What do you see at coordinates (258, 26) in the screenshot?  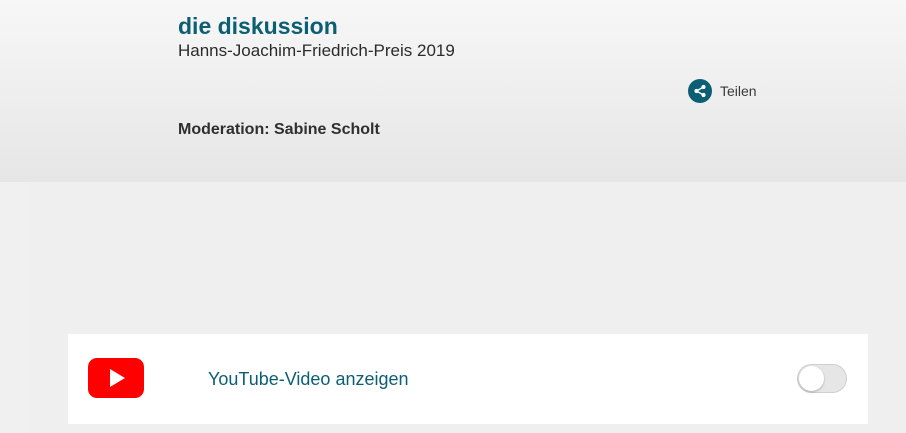 I see `page-title: die diskussion` at bounding box center [258, 26].